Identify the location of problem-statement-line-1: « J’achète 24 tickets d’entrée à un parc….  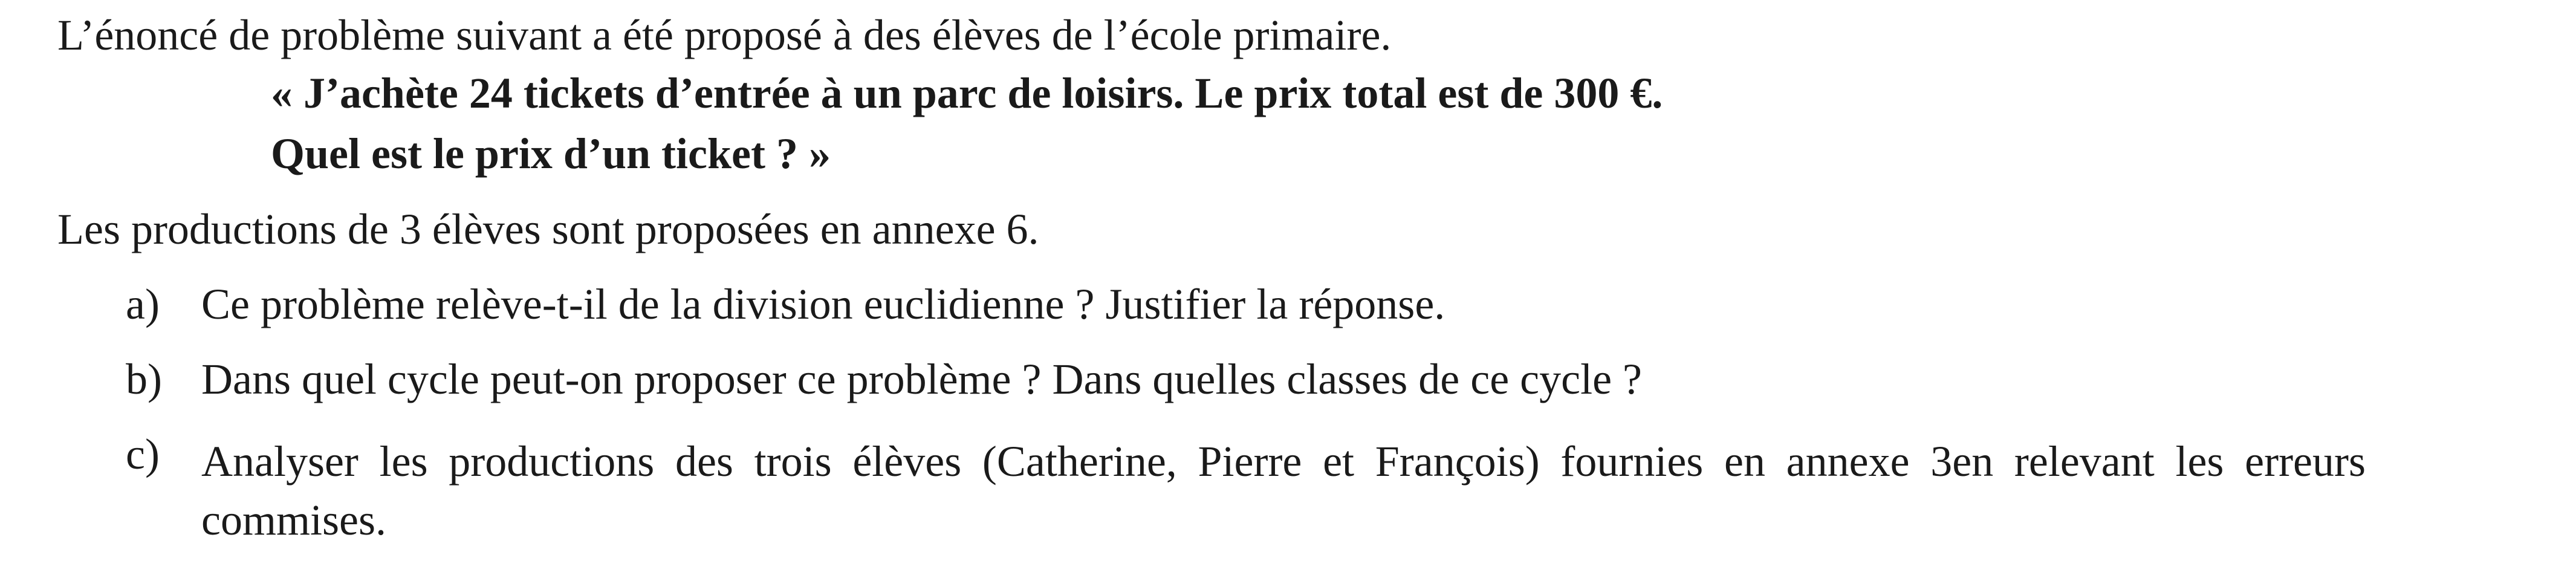
(967, 93).